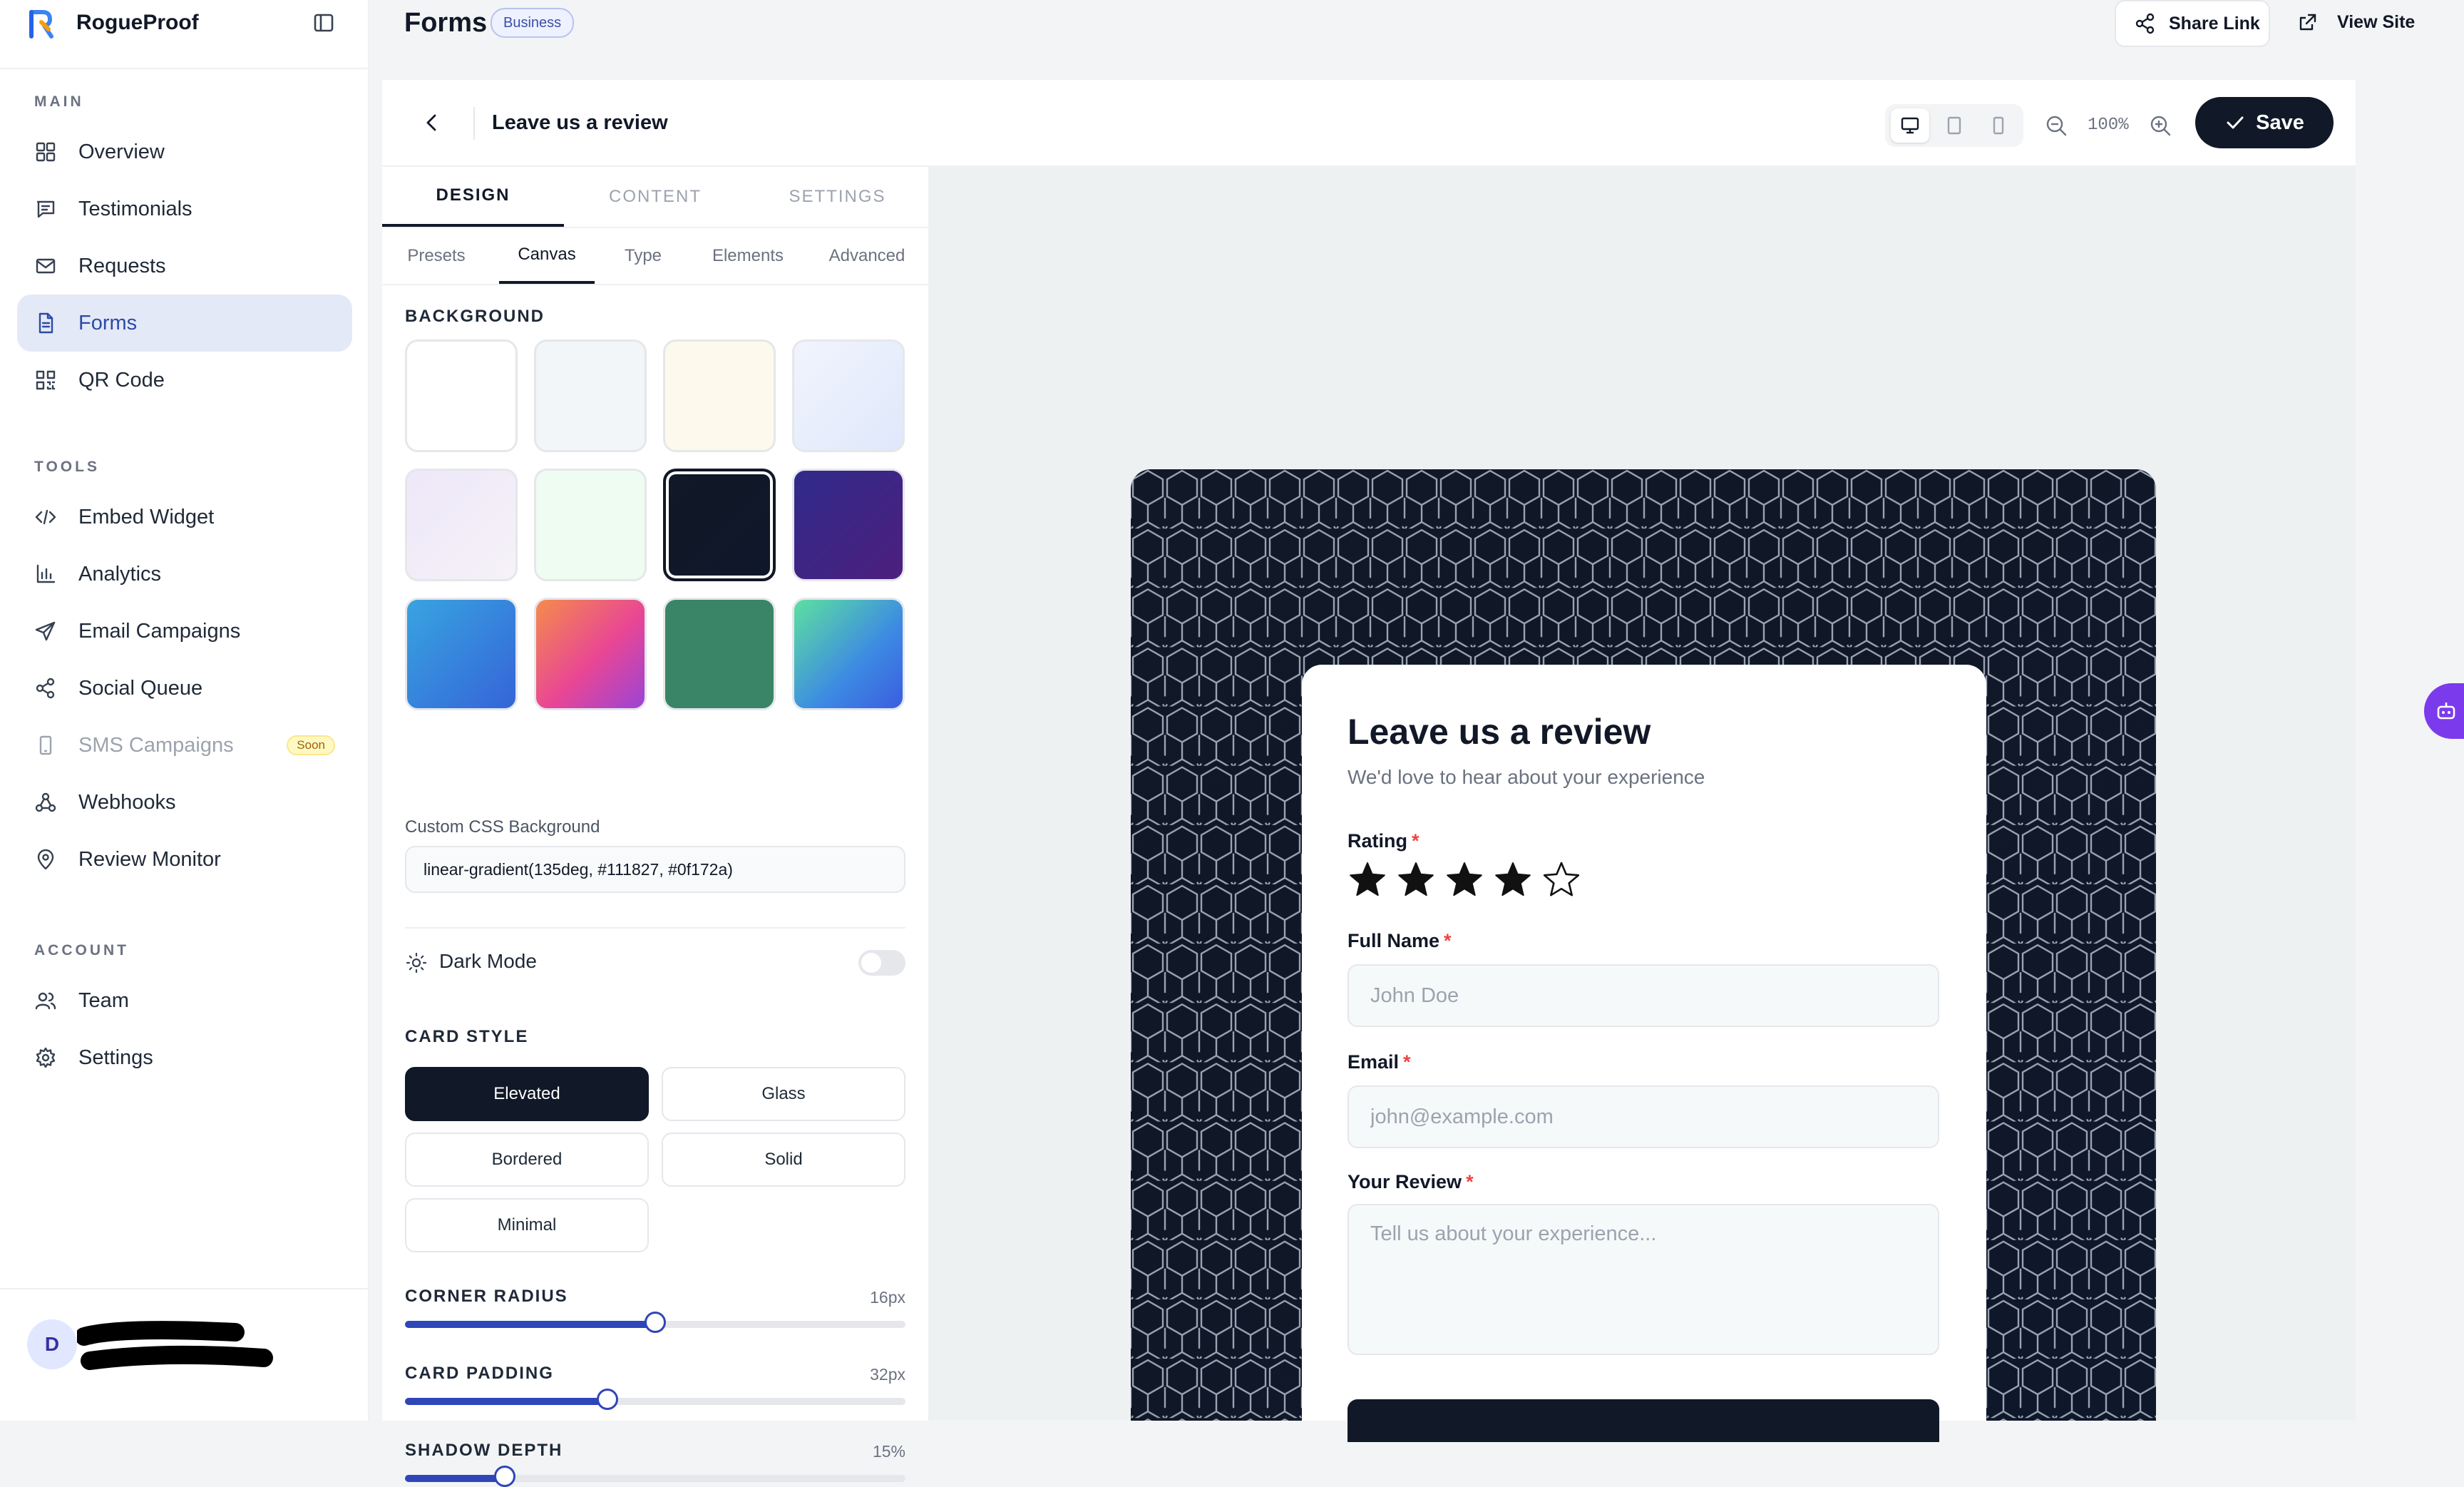 This screenshot has height=1487, width=2464. Describe the element at coordinates (1400, 940) in the screenshot. I see `full-name-label: Full Name *` at that location.